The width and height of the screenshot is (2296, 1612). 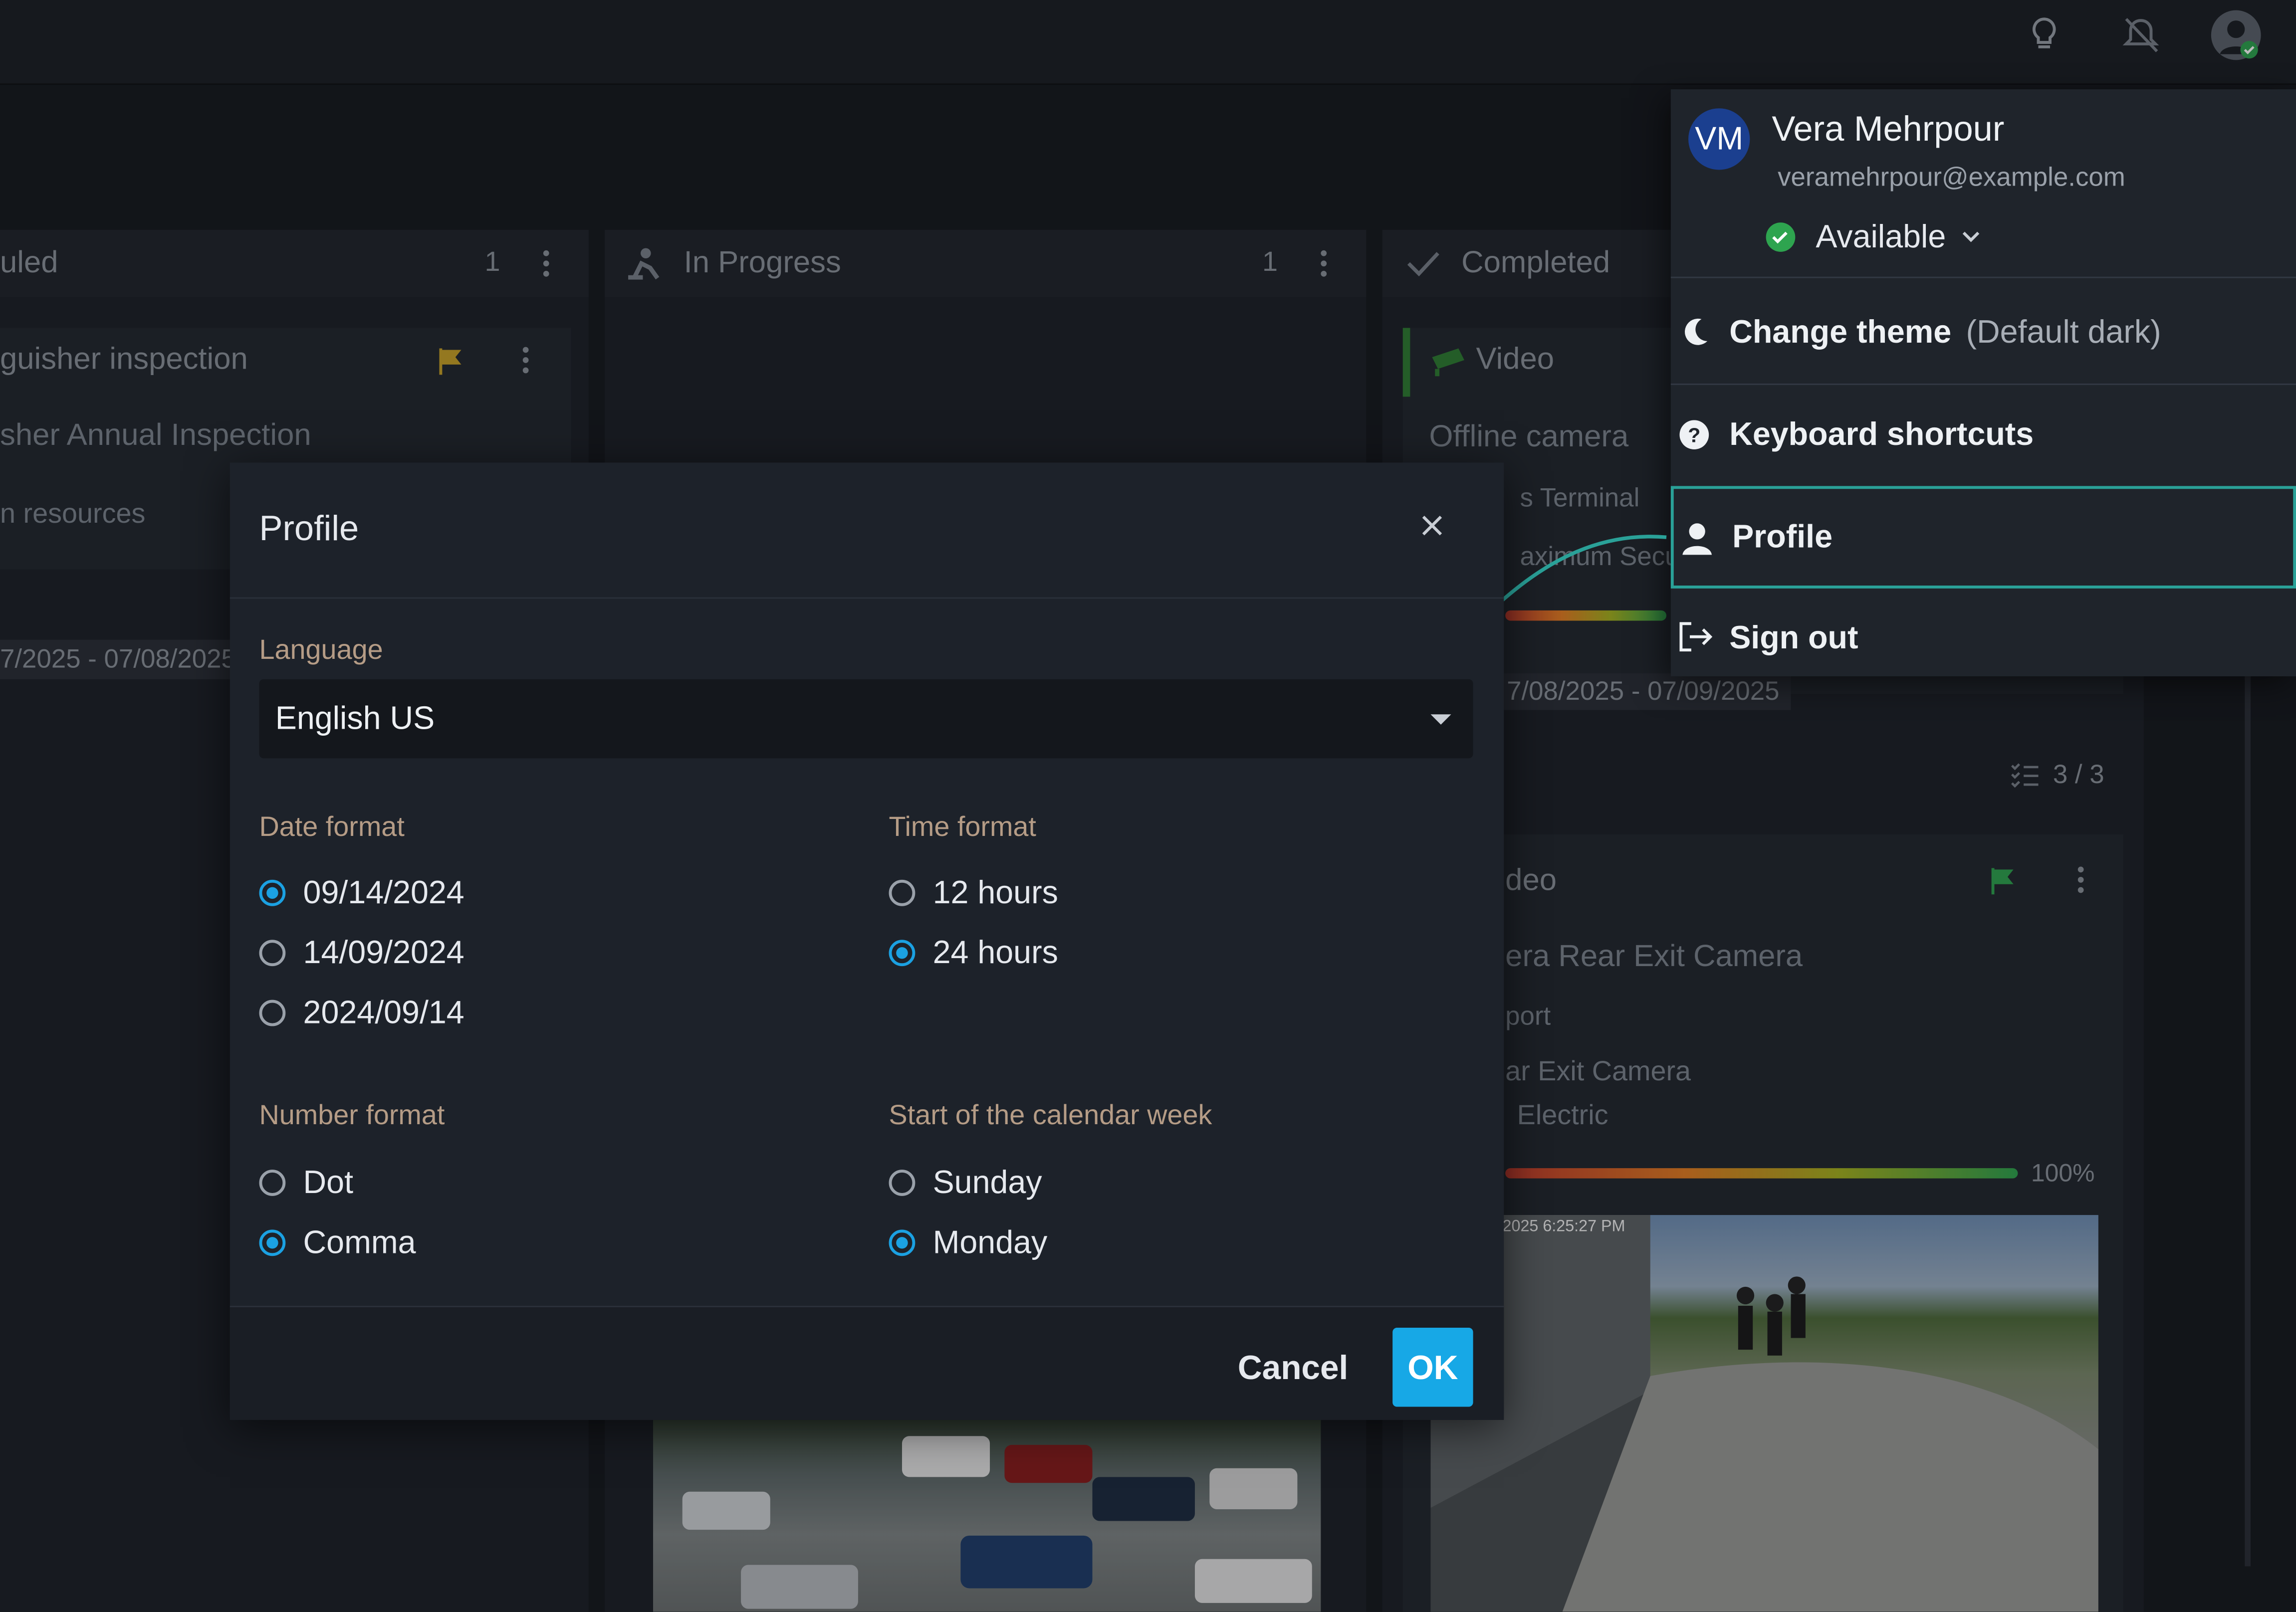 What do you see at coordinates (355, 718) in the screenshot?
I see `language-value: English US` at bounding box center [355, 718].